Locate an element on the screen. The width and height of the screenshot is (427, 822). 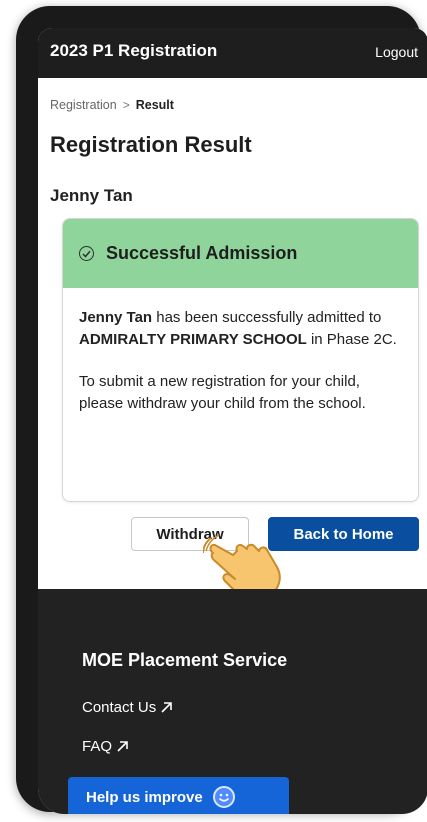
top-bar: 2023 P1 Registration Logout is located at coordinates (232, 53).